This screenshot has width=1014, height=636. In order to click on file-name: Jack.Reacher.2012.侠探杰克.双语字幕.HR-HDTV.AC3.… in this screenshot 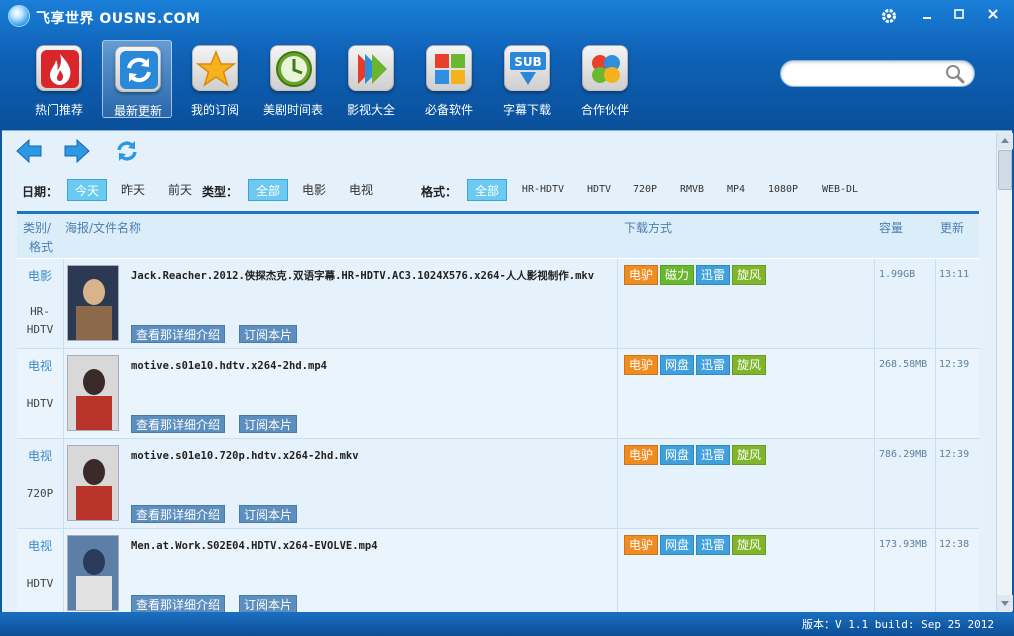, I will do `click(374, 276)`.